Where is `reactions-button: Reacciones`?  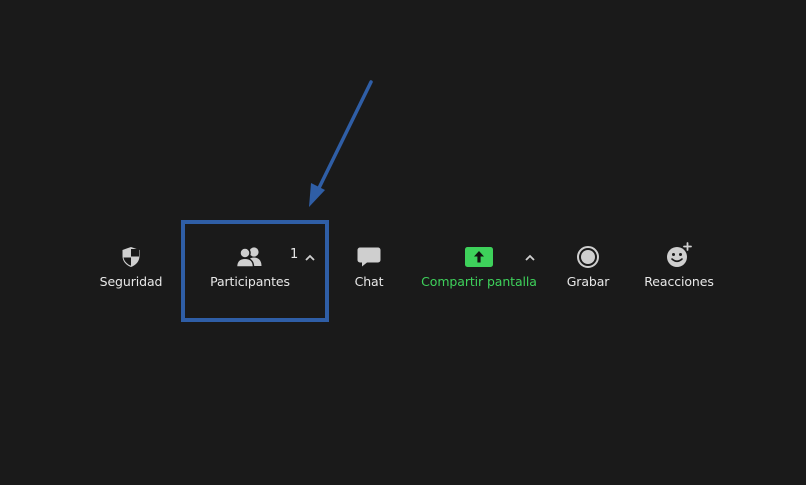
reactions-button: Reacciones is located at coordinates (679, 268).